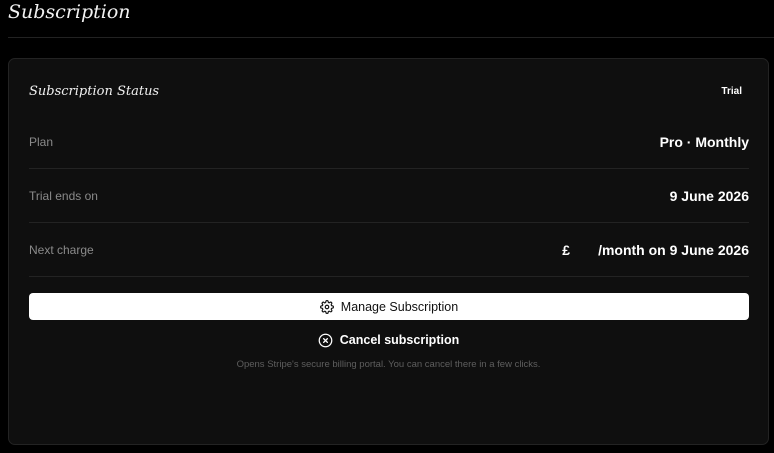 The width and height of the screenshot is (774, 453). I want to click on next-charge-row: Next charge £ /month on 9 June 2026, so click(389, 250).